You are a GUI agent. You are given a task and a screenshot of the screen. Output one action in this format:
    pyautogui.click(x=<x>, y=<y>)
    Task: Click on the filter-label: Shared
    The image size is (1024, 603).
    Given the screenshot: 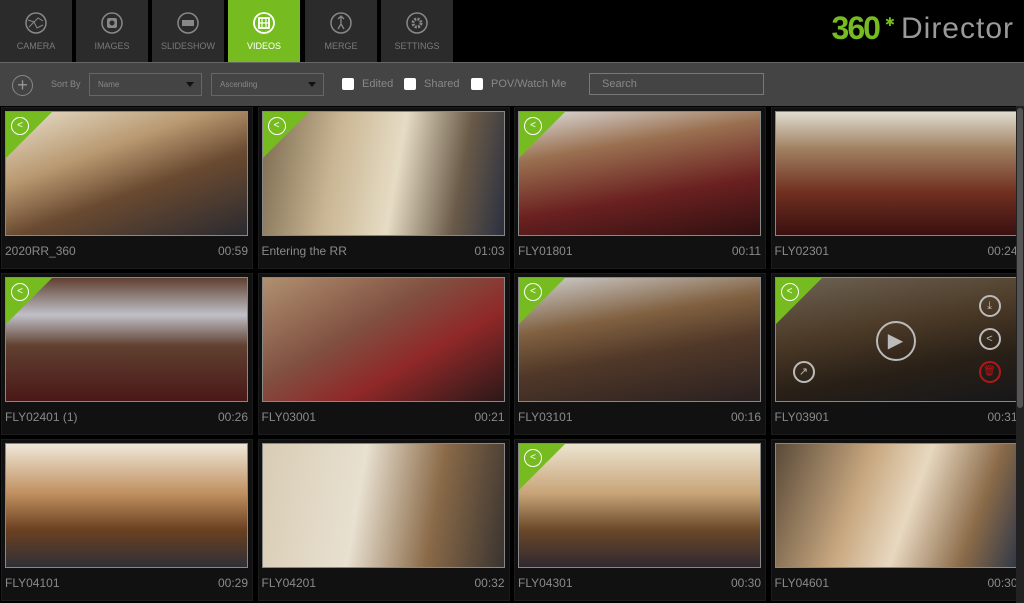 What is the action you would take?
    pyautogui.click(x=442, y=84)
    